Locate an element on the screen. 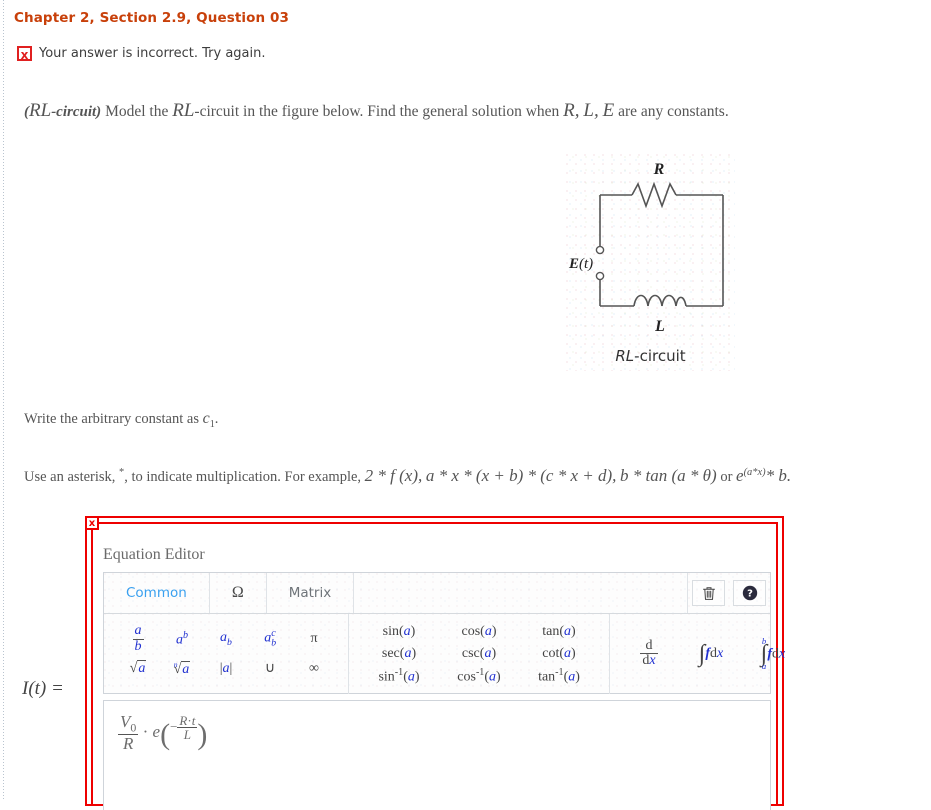 The image size is (931, 810). palette-calculus-grid: d dx ∫fdx b ∫ a fdx is located at coordinates (711, 654).